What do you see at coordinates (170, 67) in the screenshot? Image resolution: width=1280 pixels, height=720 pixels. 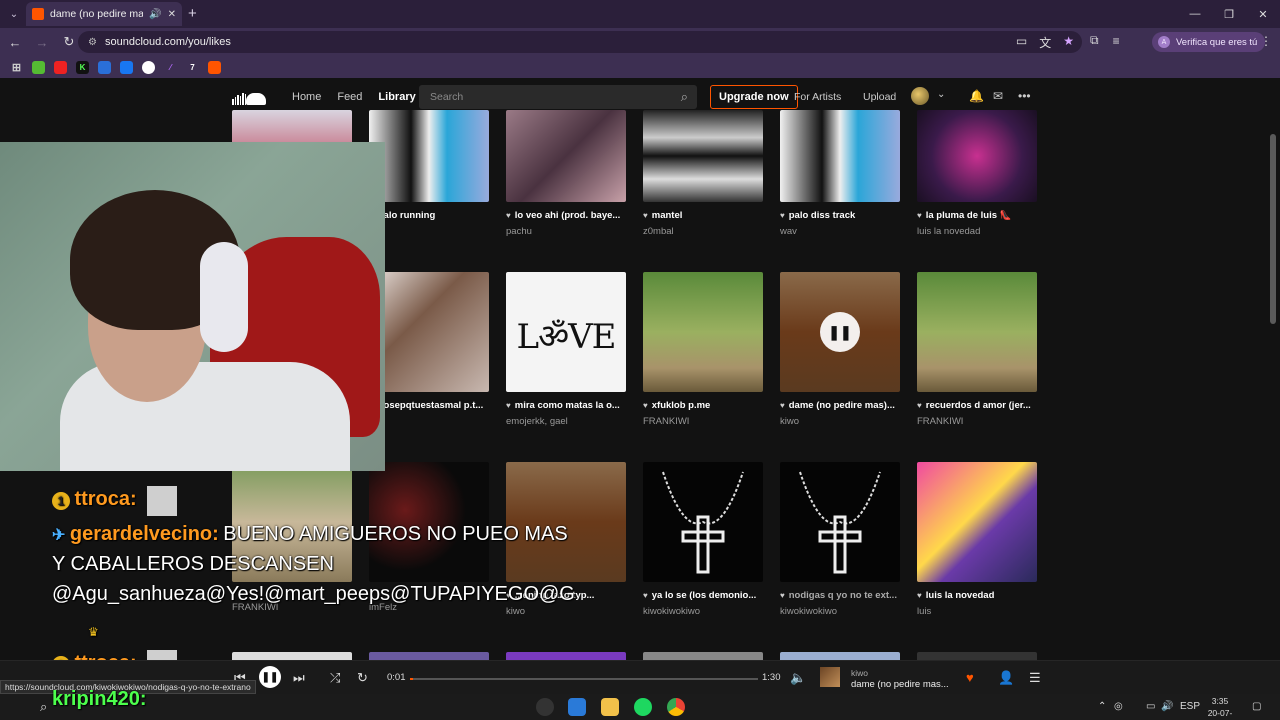 I see `bookmark-feather-icon: ⁄` at bounding box center [170, 67].